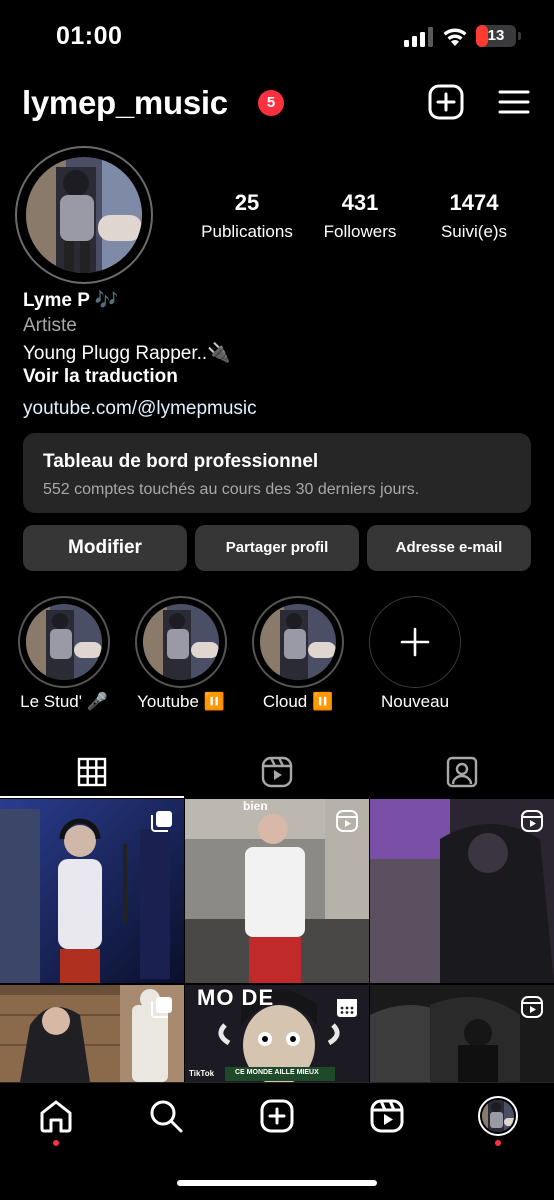 The image size is (554, 1200). Describe the element at coordinates (100, 377) in the screenshot. I see `see-translation-link: Voir la traduction` at that location.